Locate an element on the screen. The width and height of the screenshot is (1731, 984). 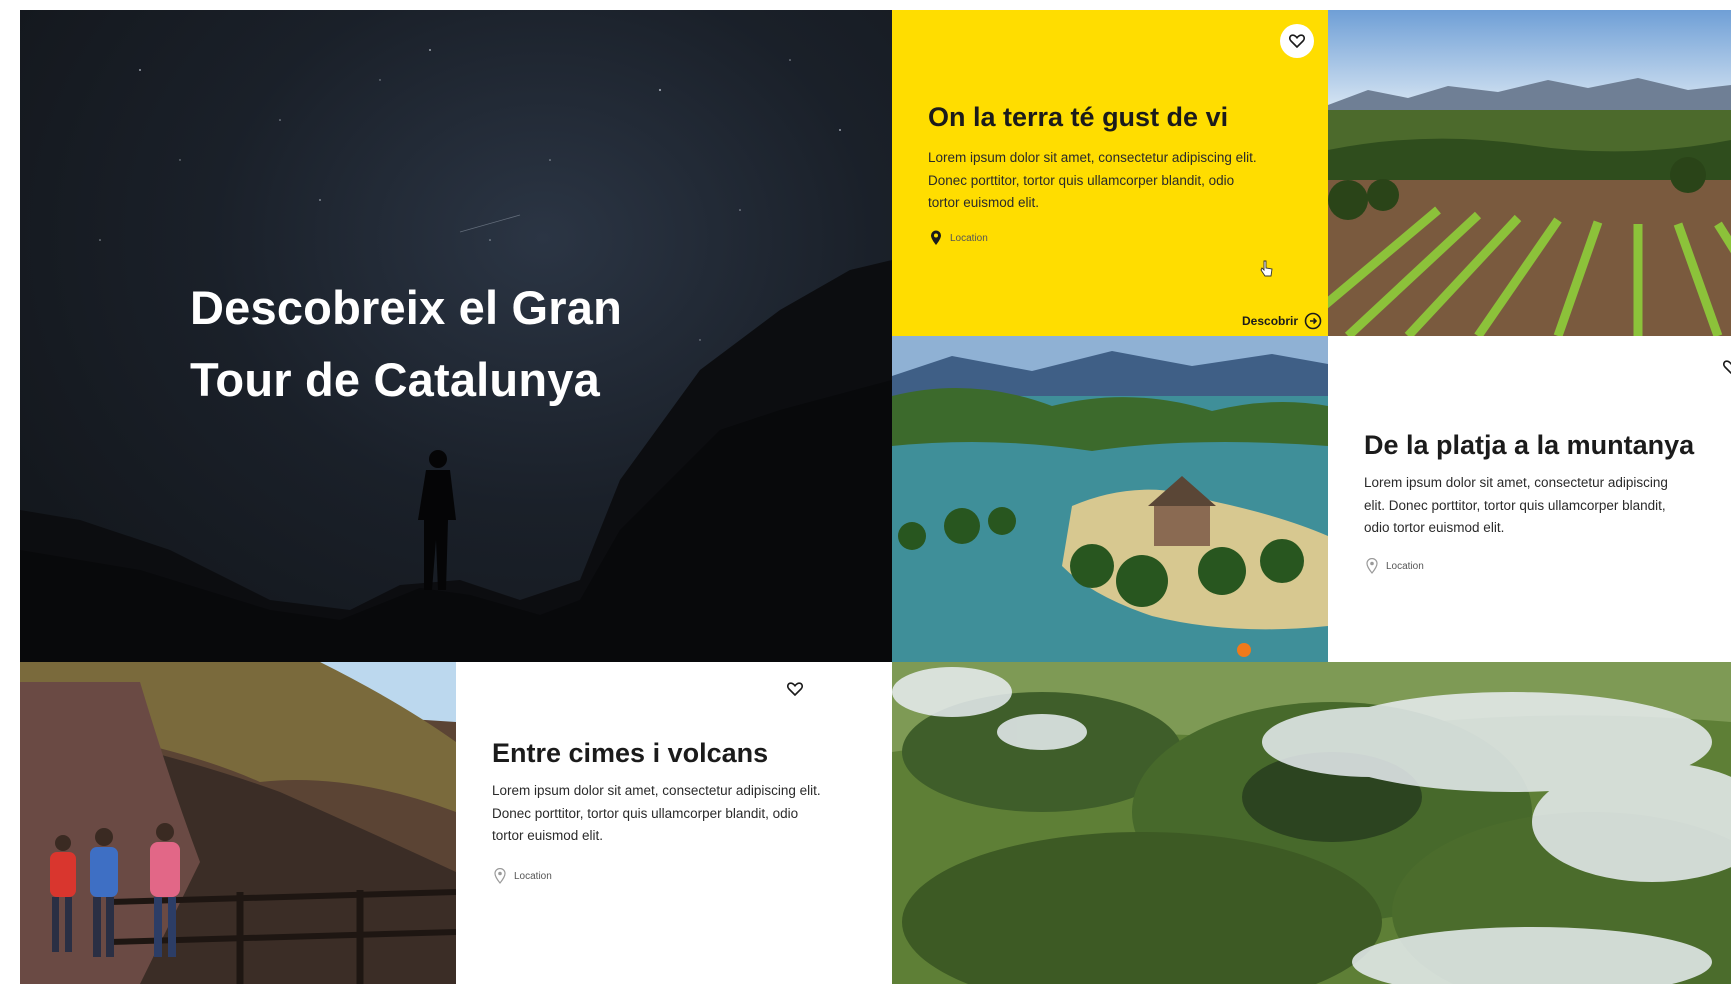
discover-link: Descobrir is located at coordinates (1282, 321).